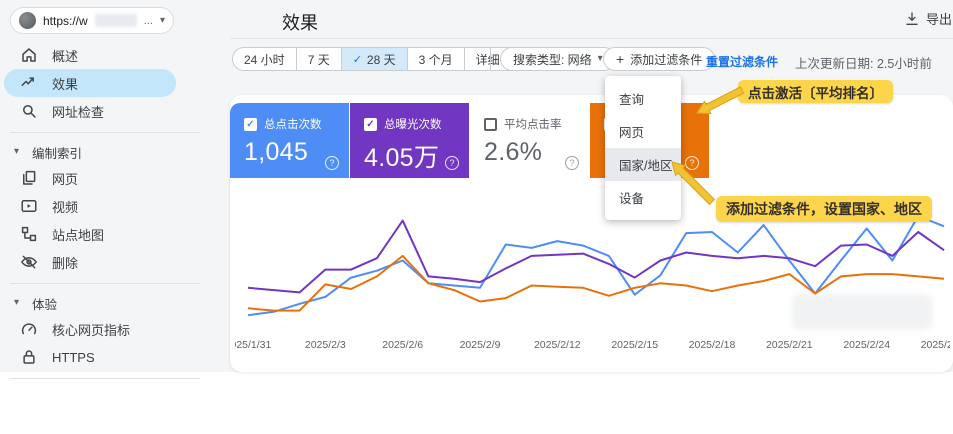  I want to click on date-tab-7d: 7 天, so click(318, 59).